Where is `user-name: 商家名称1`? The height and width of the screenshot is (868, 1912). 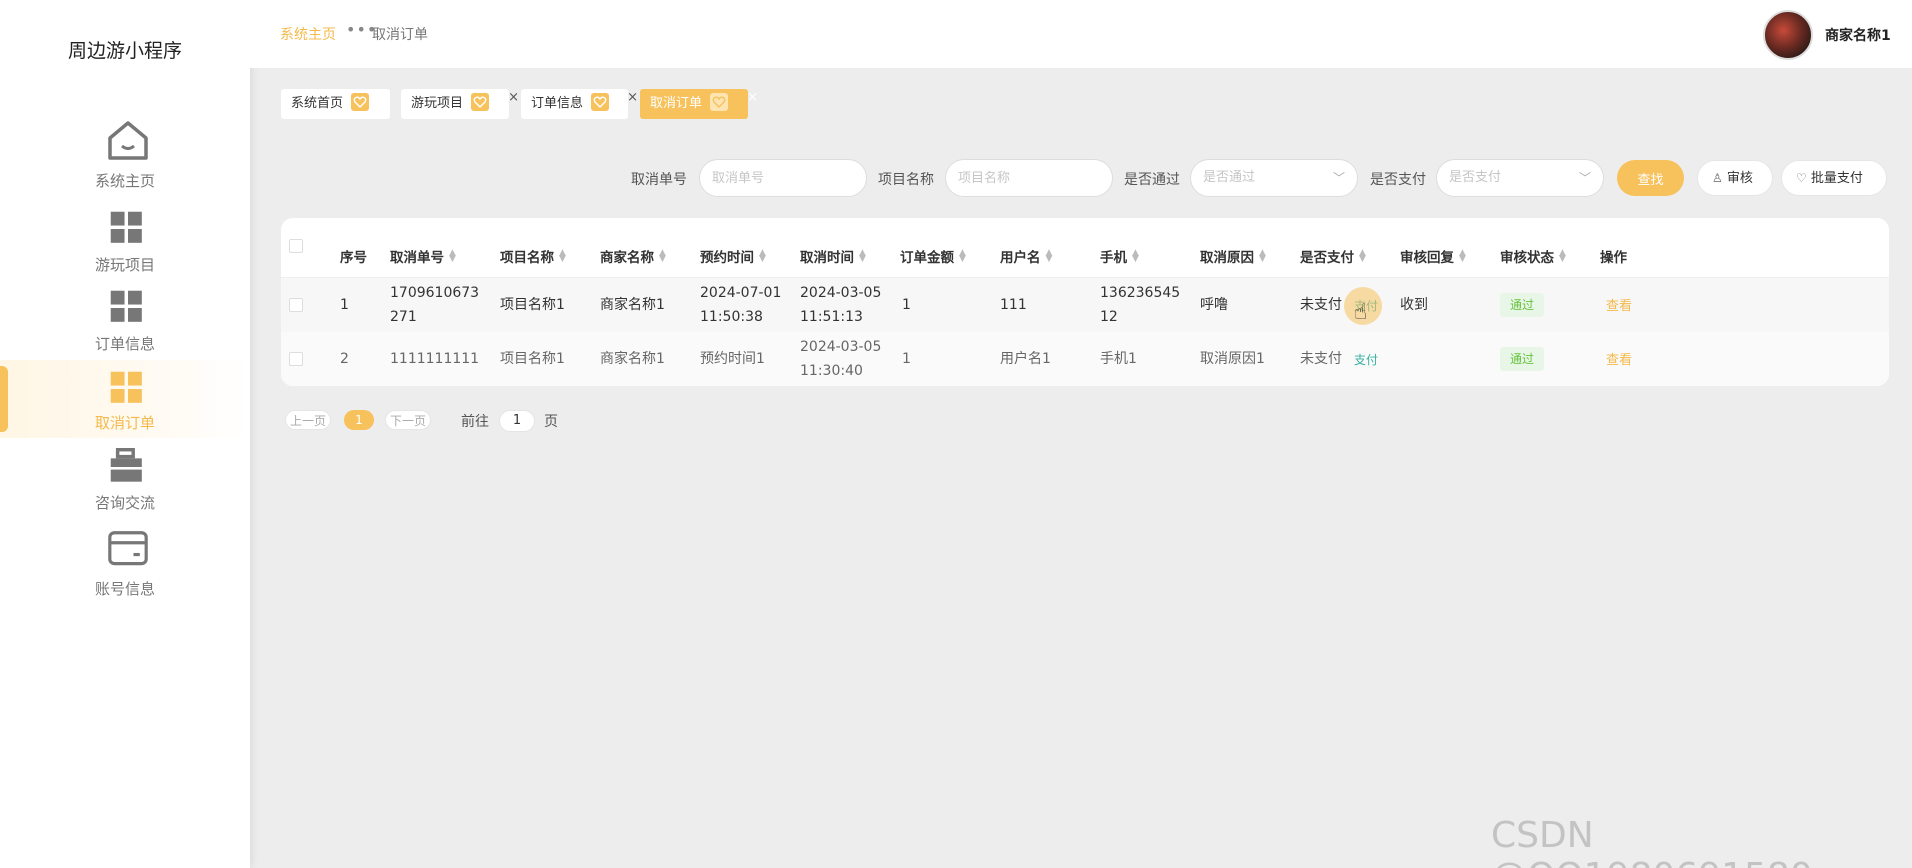
user-name: 商家名称1 is located at coordinates (1858, 35).